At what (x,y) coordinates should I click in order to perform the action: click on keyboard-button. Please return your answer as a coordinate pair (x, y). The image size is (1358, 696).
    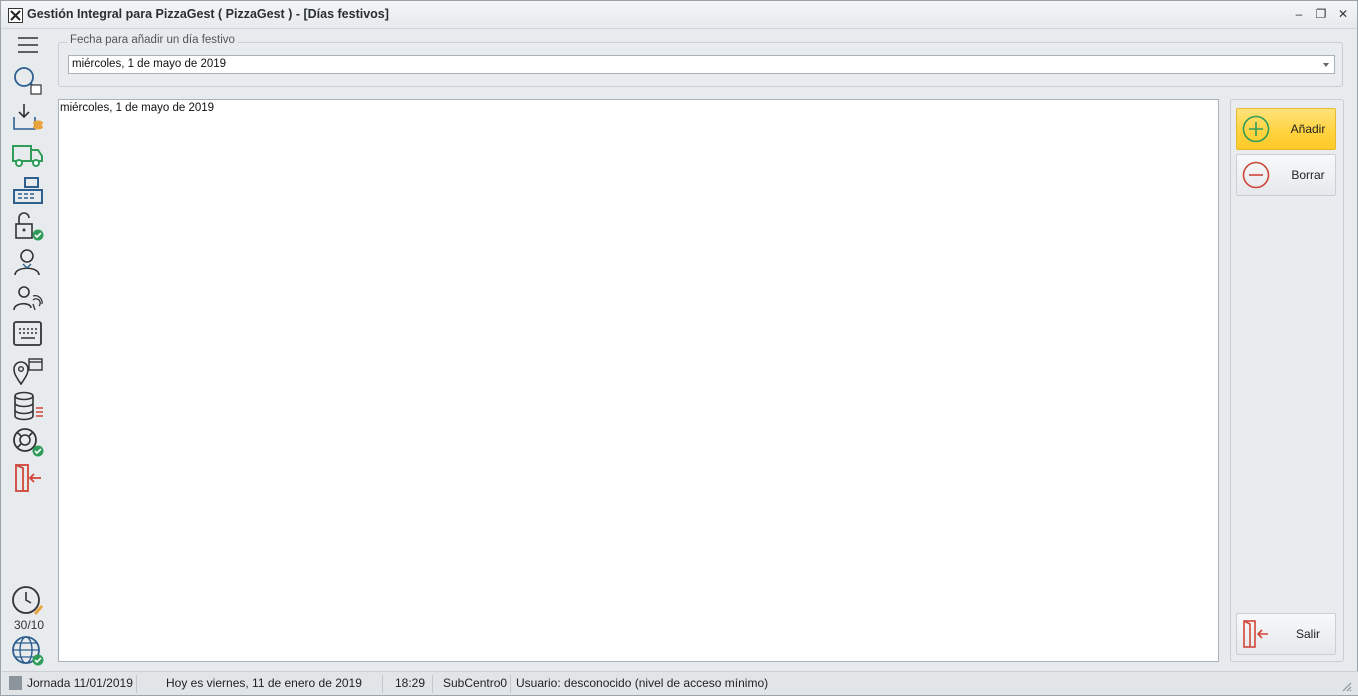
    Looking at the image, I should click on (28, 334).